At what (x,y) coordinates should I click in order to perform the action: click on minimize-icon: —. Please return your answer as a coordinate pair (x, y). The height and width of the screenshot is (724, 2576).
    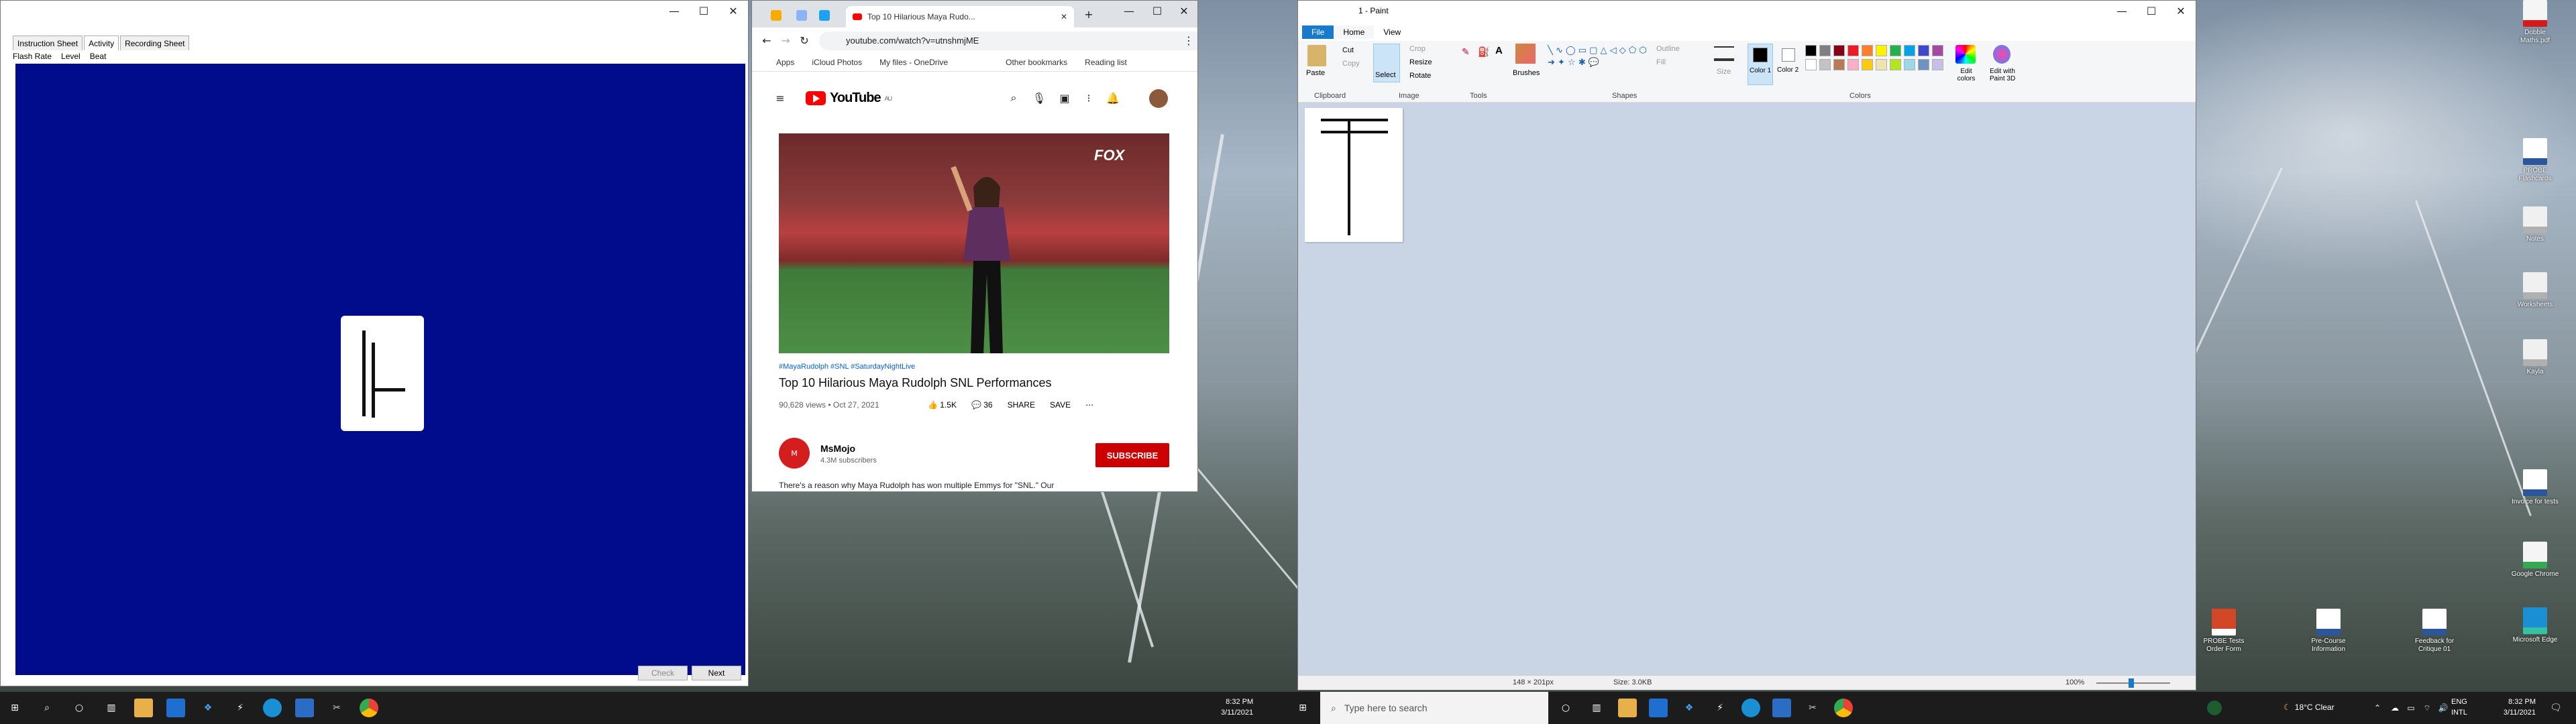
    Looking at the image, I should click on (674, 11).